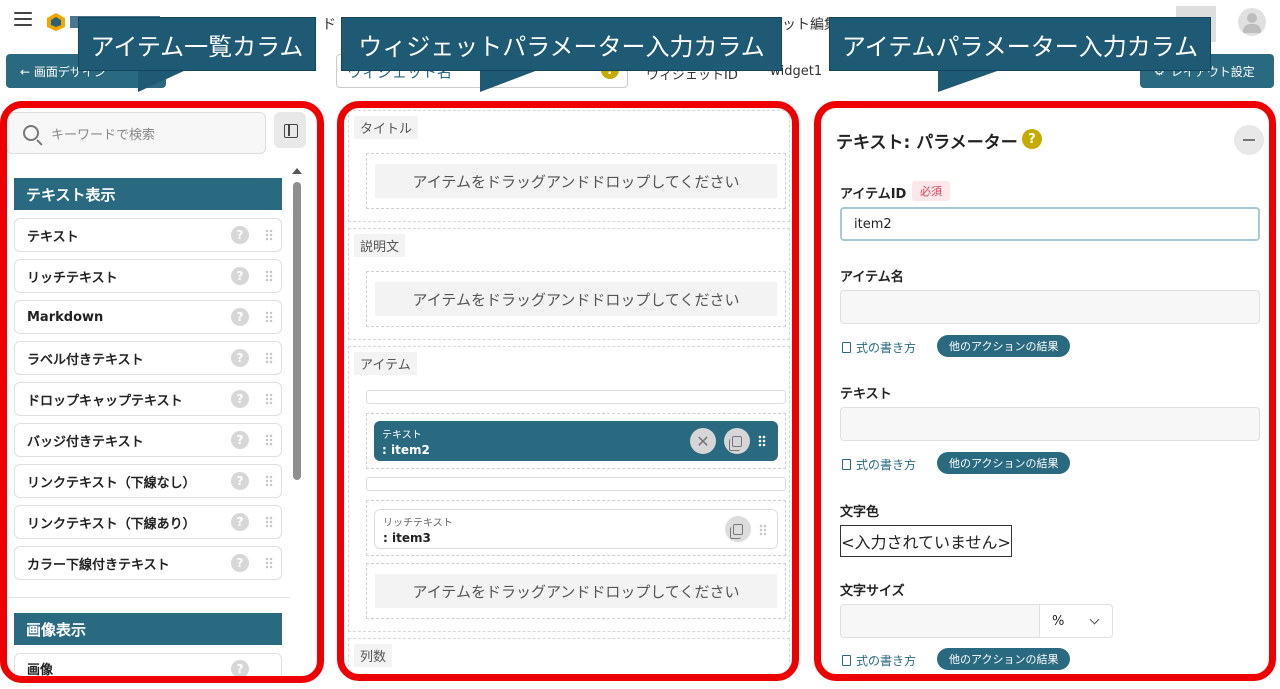  Describe the element at coordinates (1050, 424) in the screenshot. I see `text-field` at that location.